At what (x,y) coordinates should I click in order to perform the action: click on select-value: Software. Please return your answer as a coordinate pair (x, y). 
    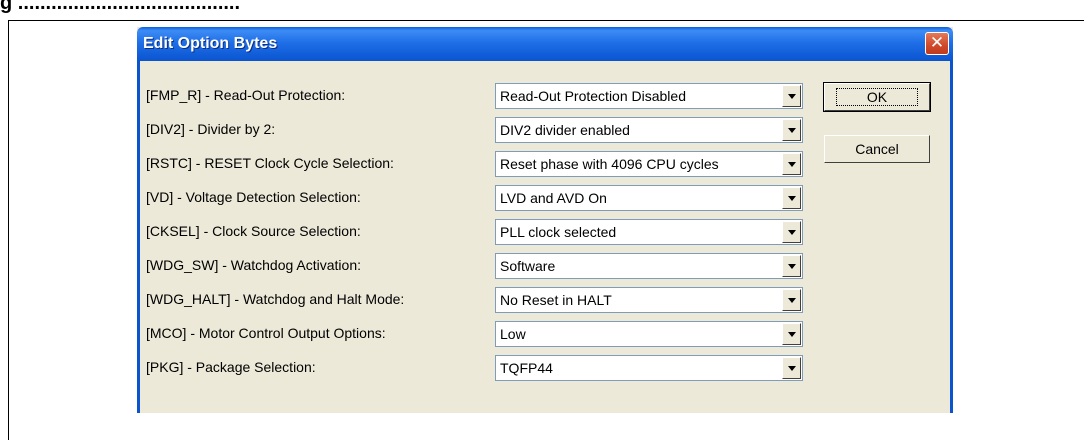
    Looking at the image, I should click on (528, 266).